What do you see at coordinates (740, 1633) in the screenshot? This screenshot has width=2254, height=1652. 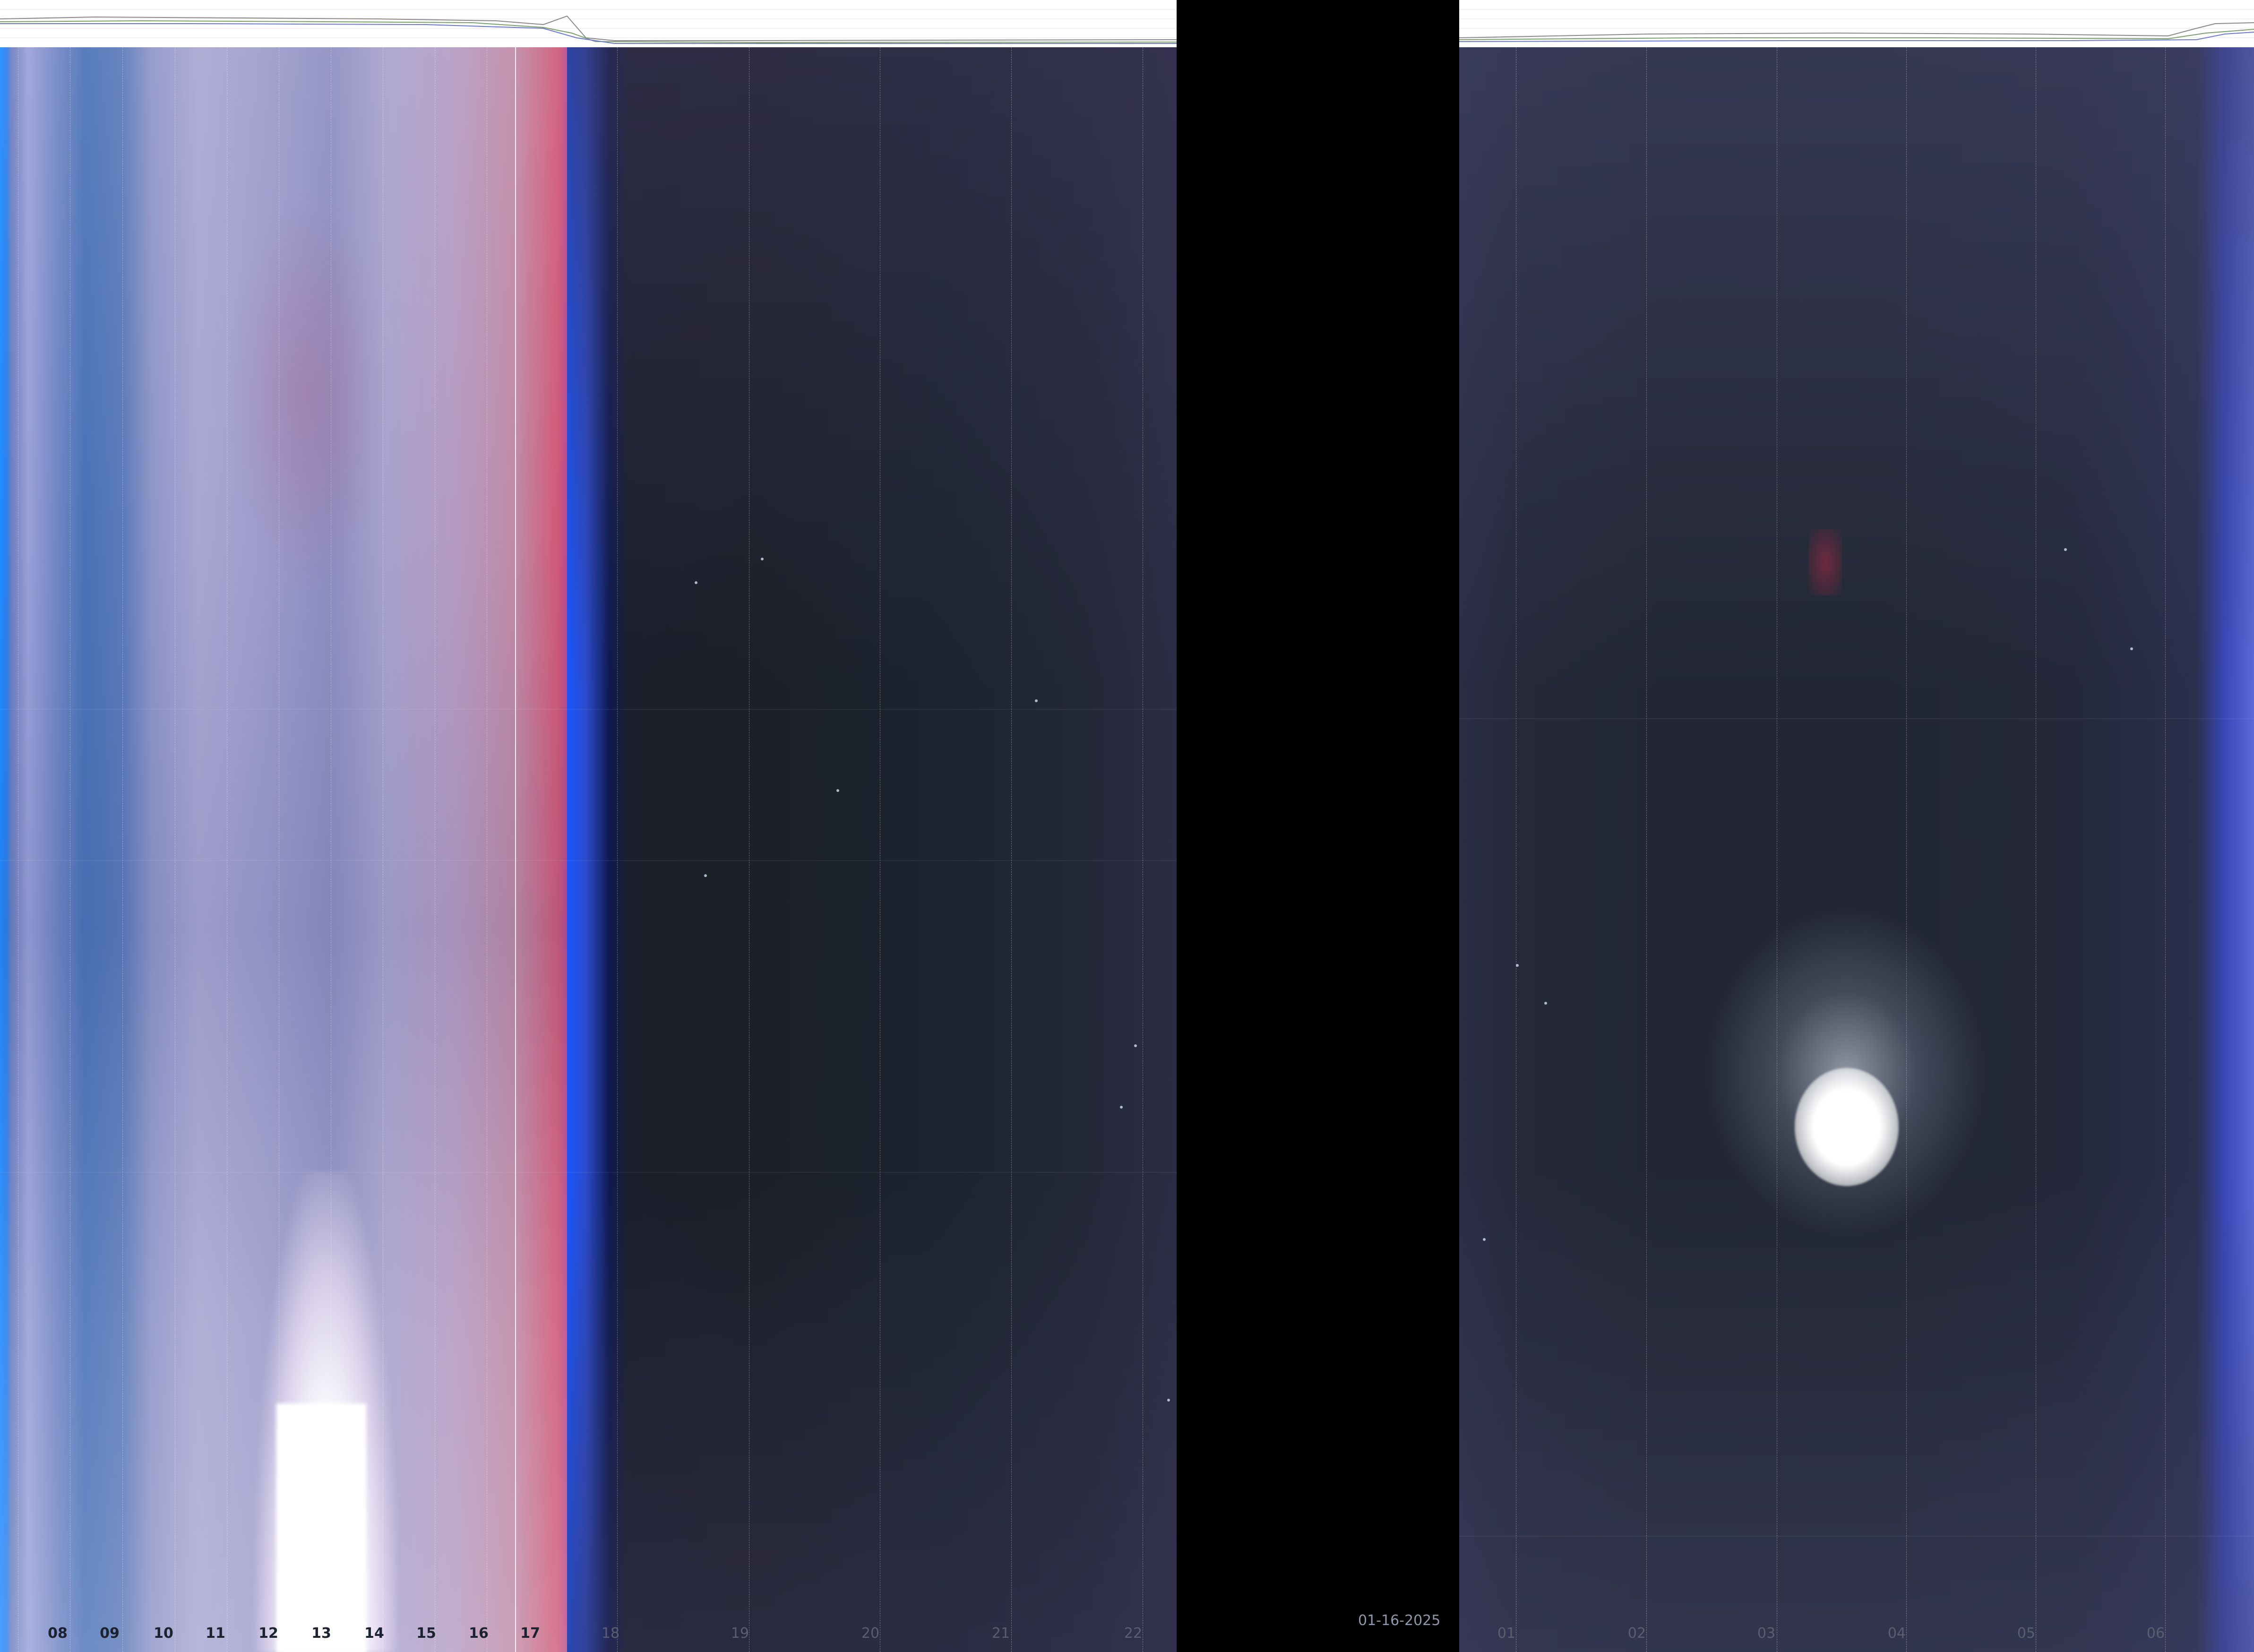 I see `hour-label: 19` at bounding box center [740, 1633].